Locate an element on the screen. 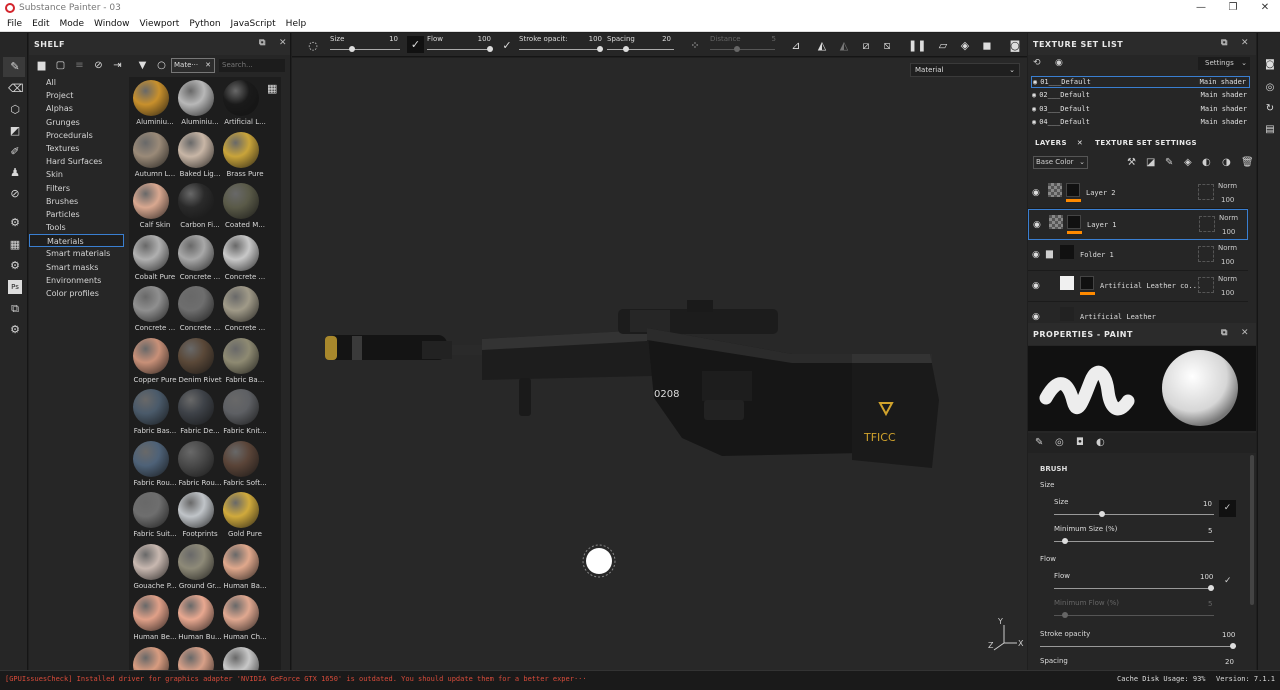 This screenshot has height=690, width=1280. menu-file: File is located at coordinates (13, 24).